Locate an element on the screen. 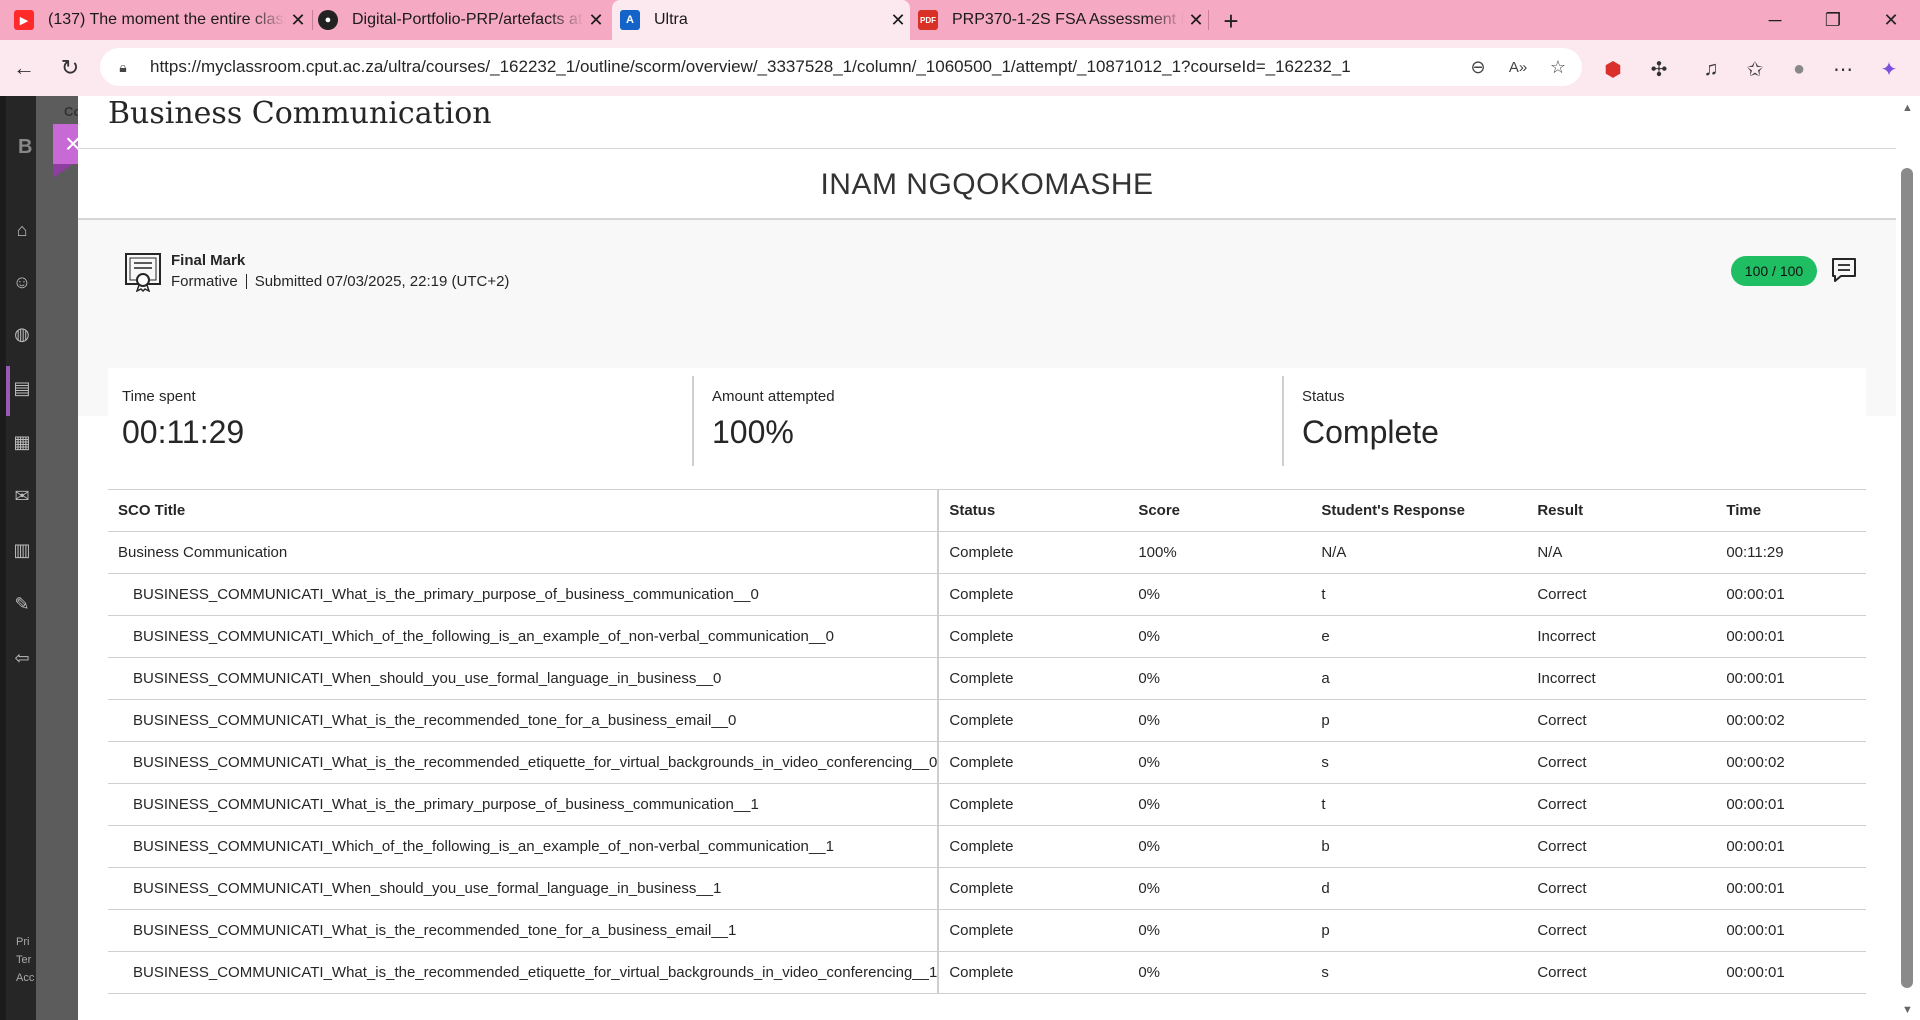  stat-label: Amount attempted is located at coordinates (773, 396).